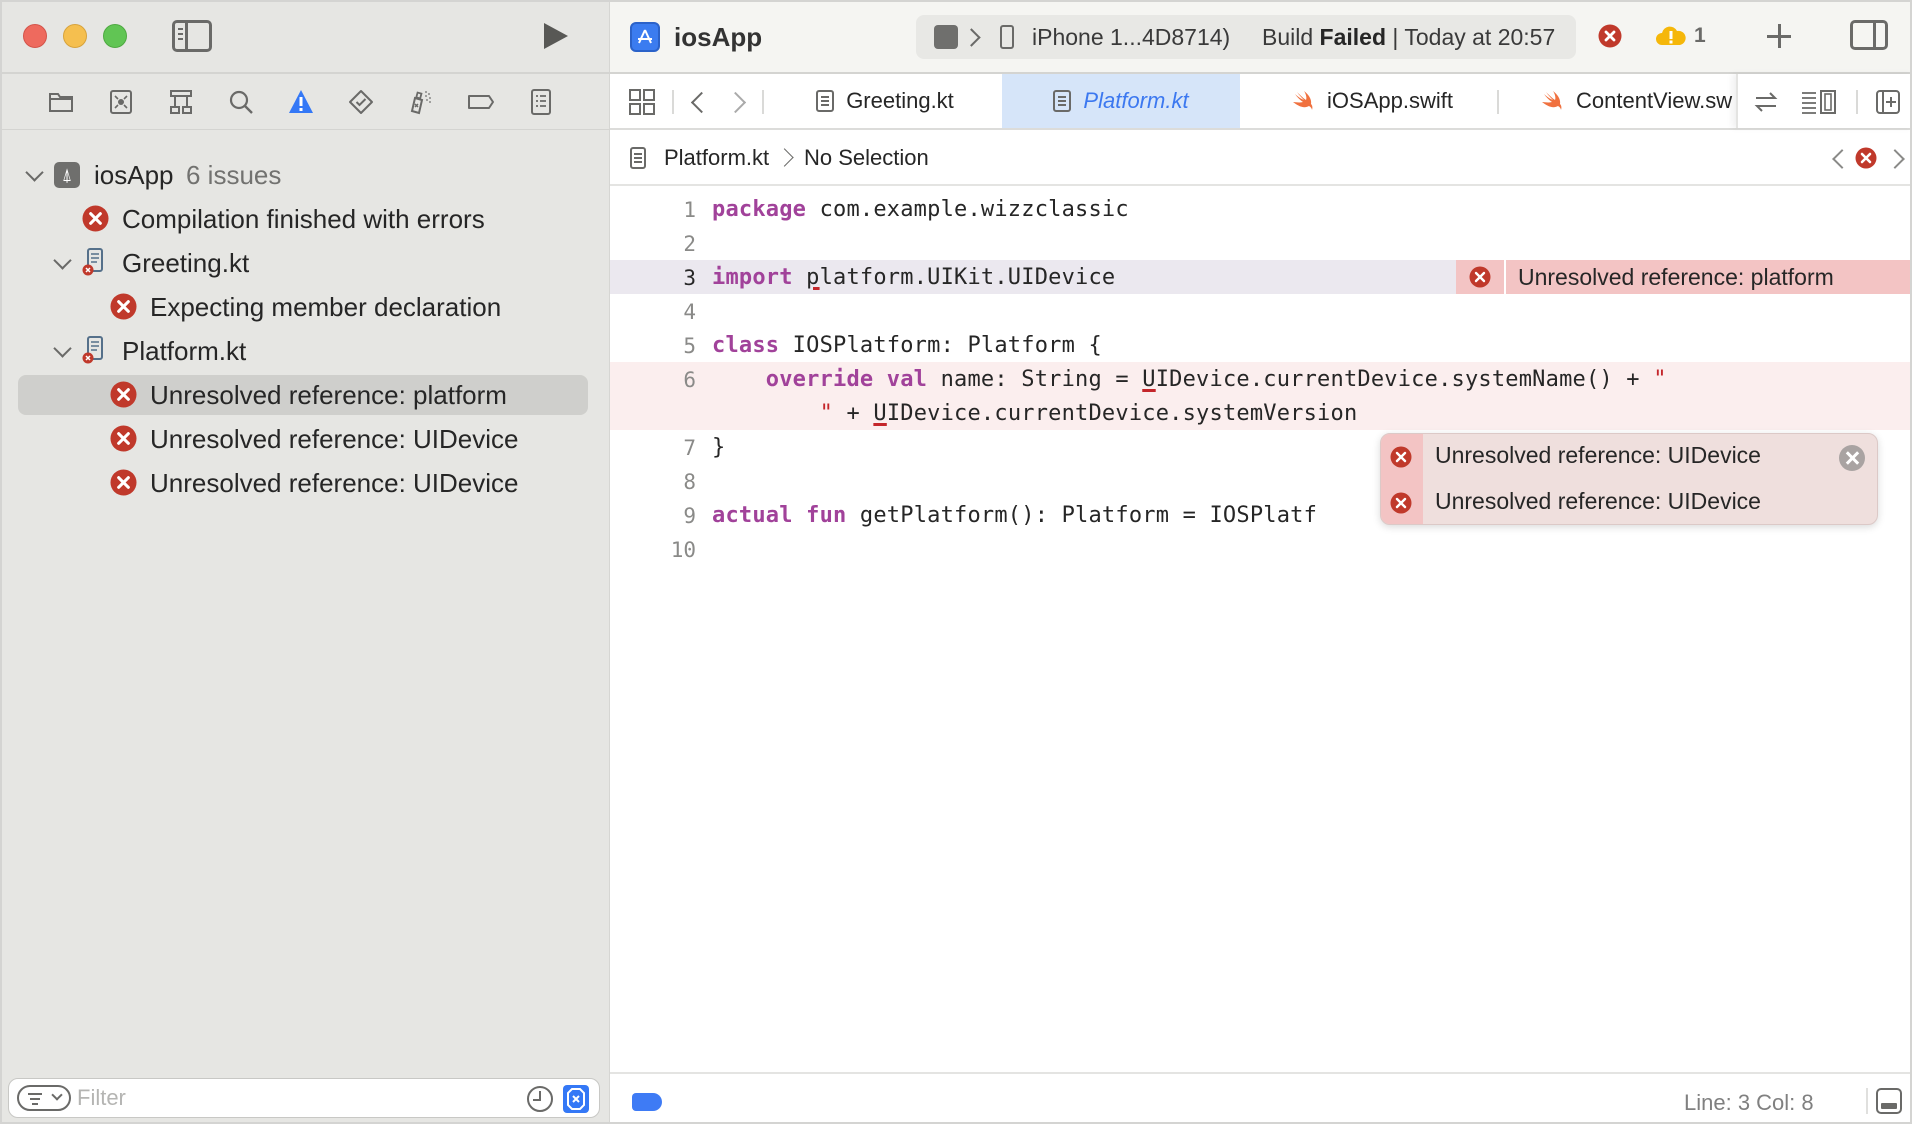 The image size is (1912, 1124). Describe the element at coordinates (1869, 35) in the screenshot. I see `toggle-inspector-button` at that location.